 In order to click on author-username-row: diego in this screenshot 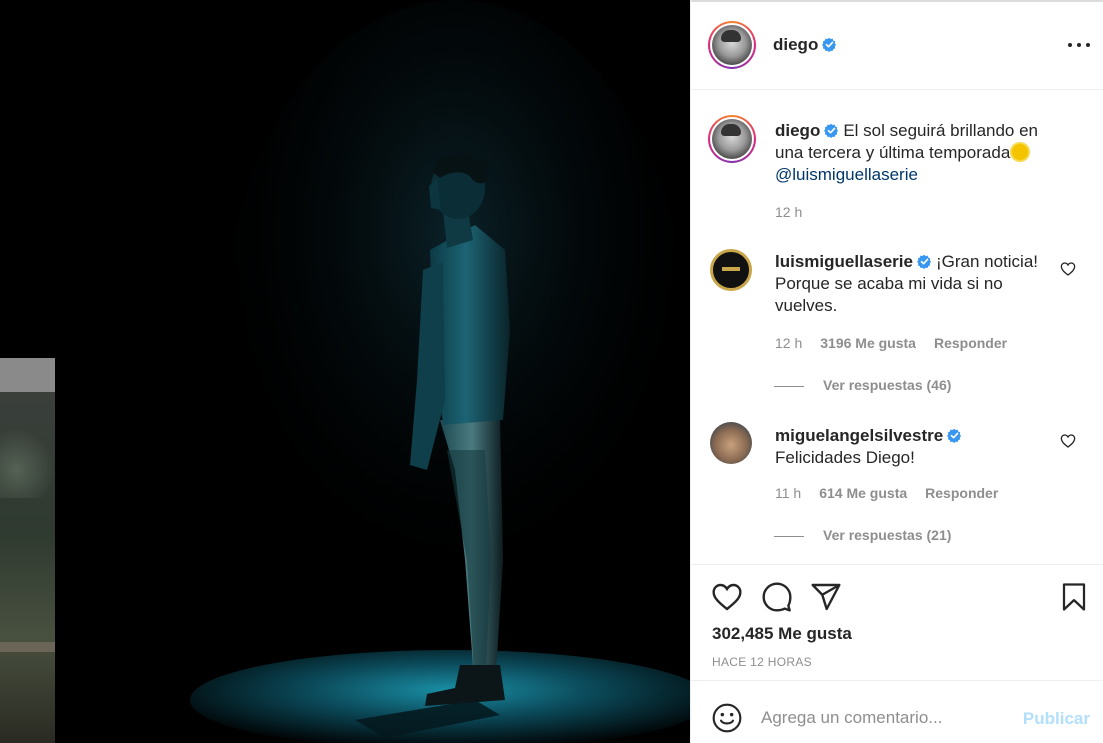, I will do `click(805, 45)`.